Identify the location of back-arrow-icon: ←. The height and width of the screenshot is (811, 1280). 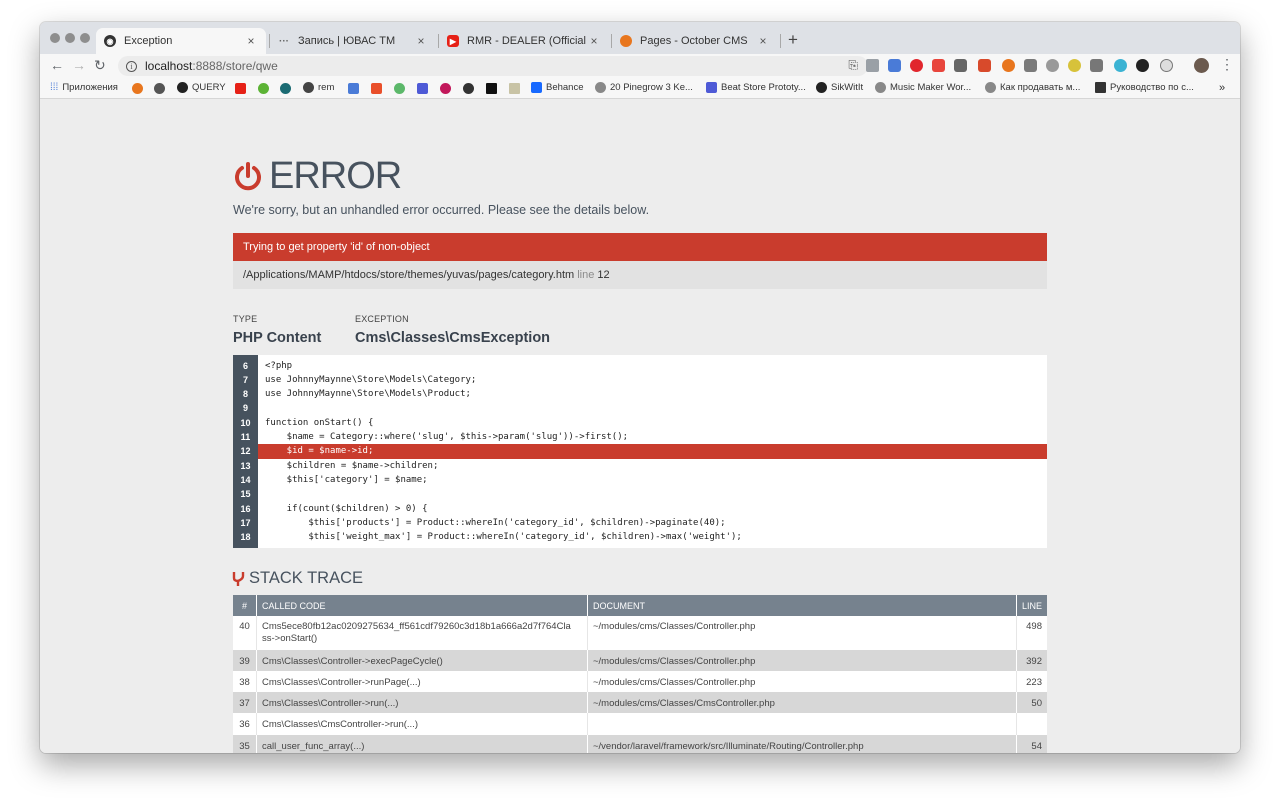
(57, 65).